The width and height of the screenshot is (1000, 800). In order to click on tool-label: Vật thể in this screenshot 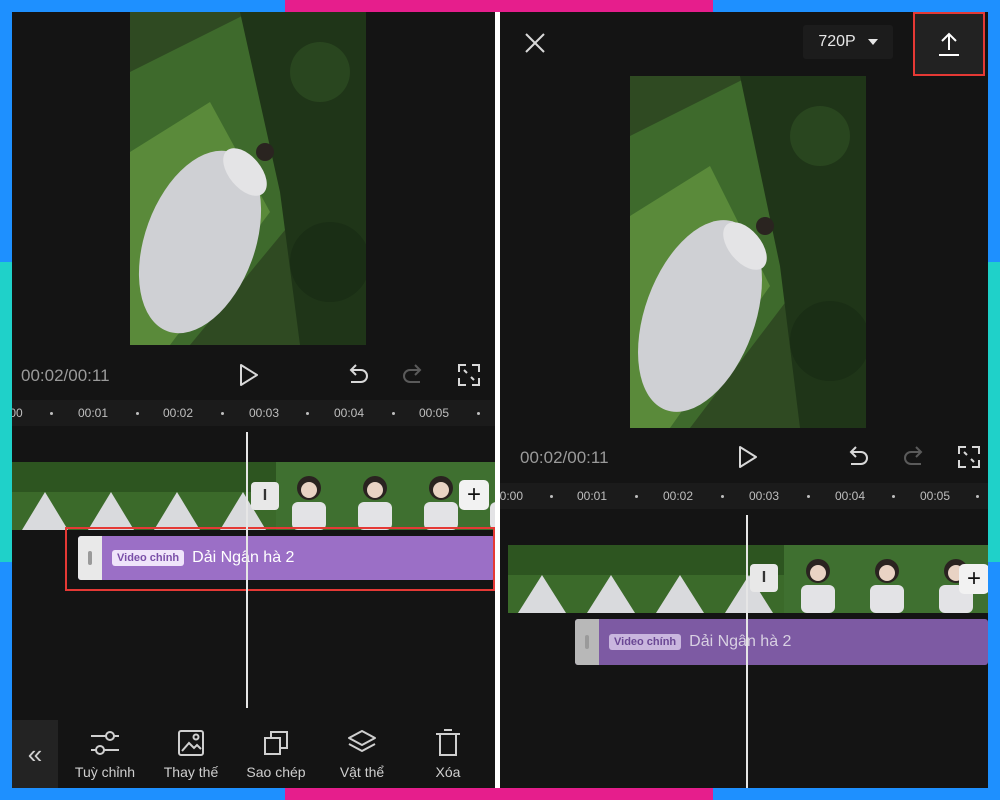, I will do `click(362, 772)`.